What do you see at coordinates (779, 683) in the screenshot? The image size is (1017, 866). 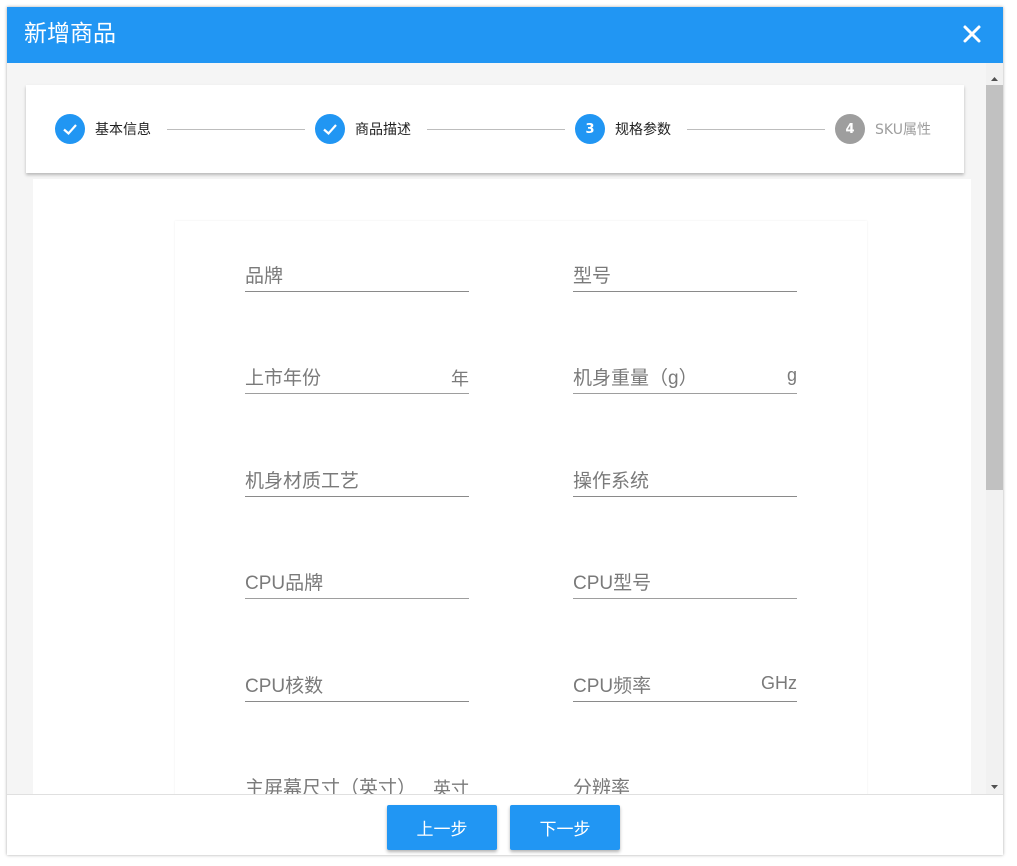 I see `field-suffix: GHz` at bounding box center [779, 683].